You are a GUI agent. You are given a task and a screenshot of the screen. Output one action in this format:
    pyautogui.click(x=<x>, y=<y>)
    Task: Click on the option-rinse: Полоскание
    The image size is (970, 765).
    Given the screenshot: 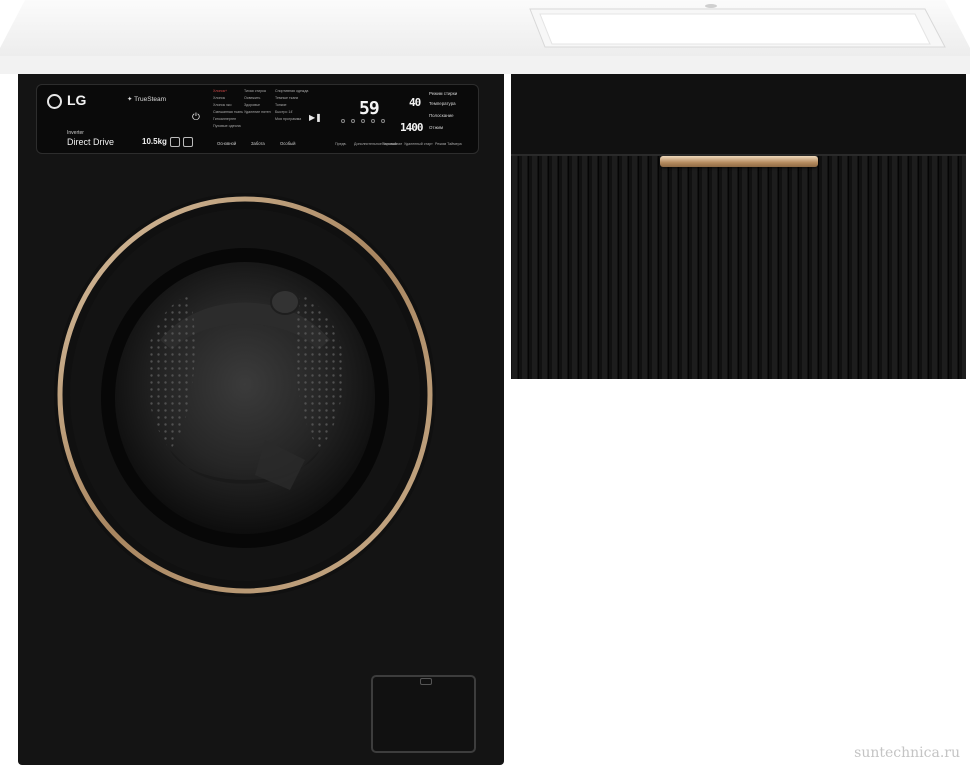 What is the action you would take?
    pyautogui.click(x=441, y=115)
    